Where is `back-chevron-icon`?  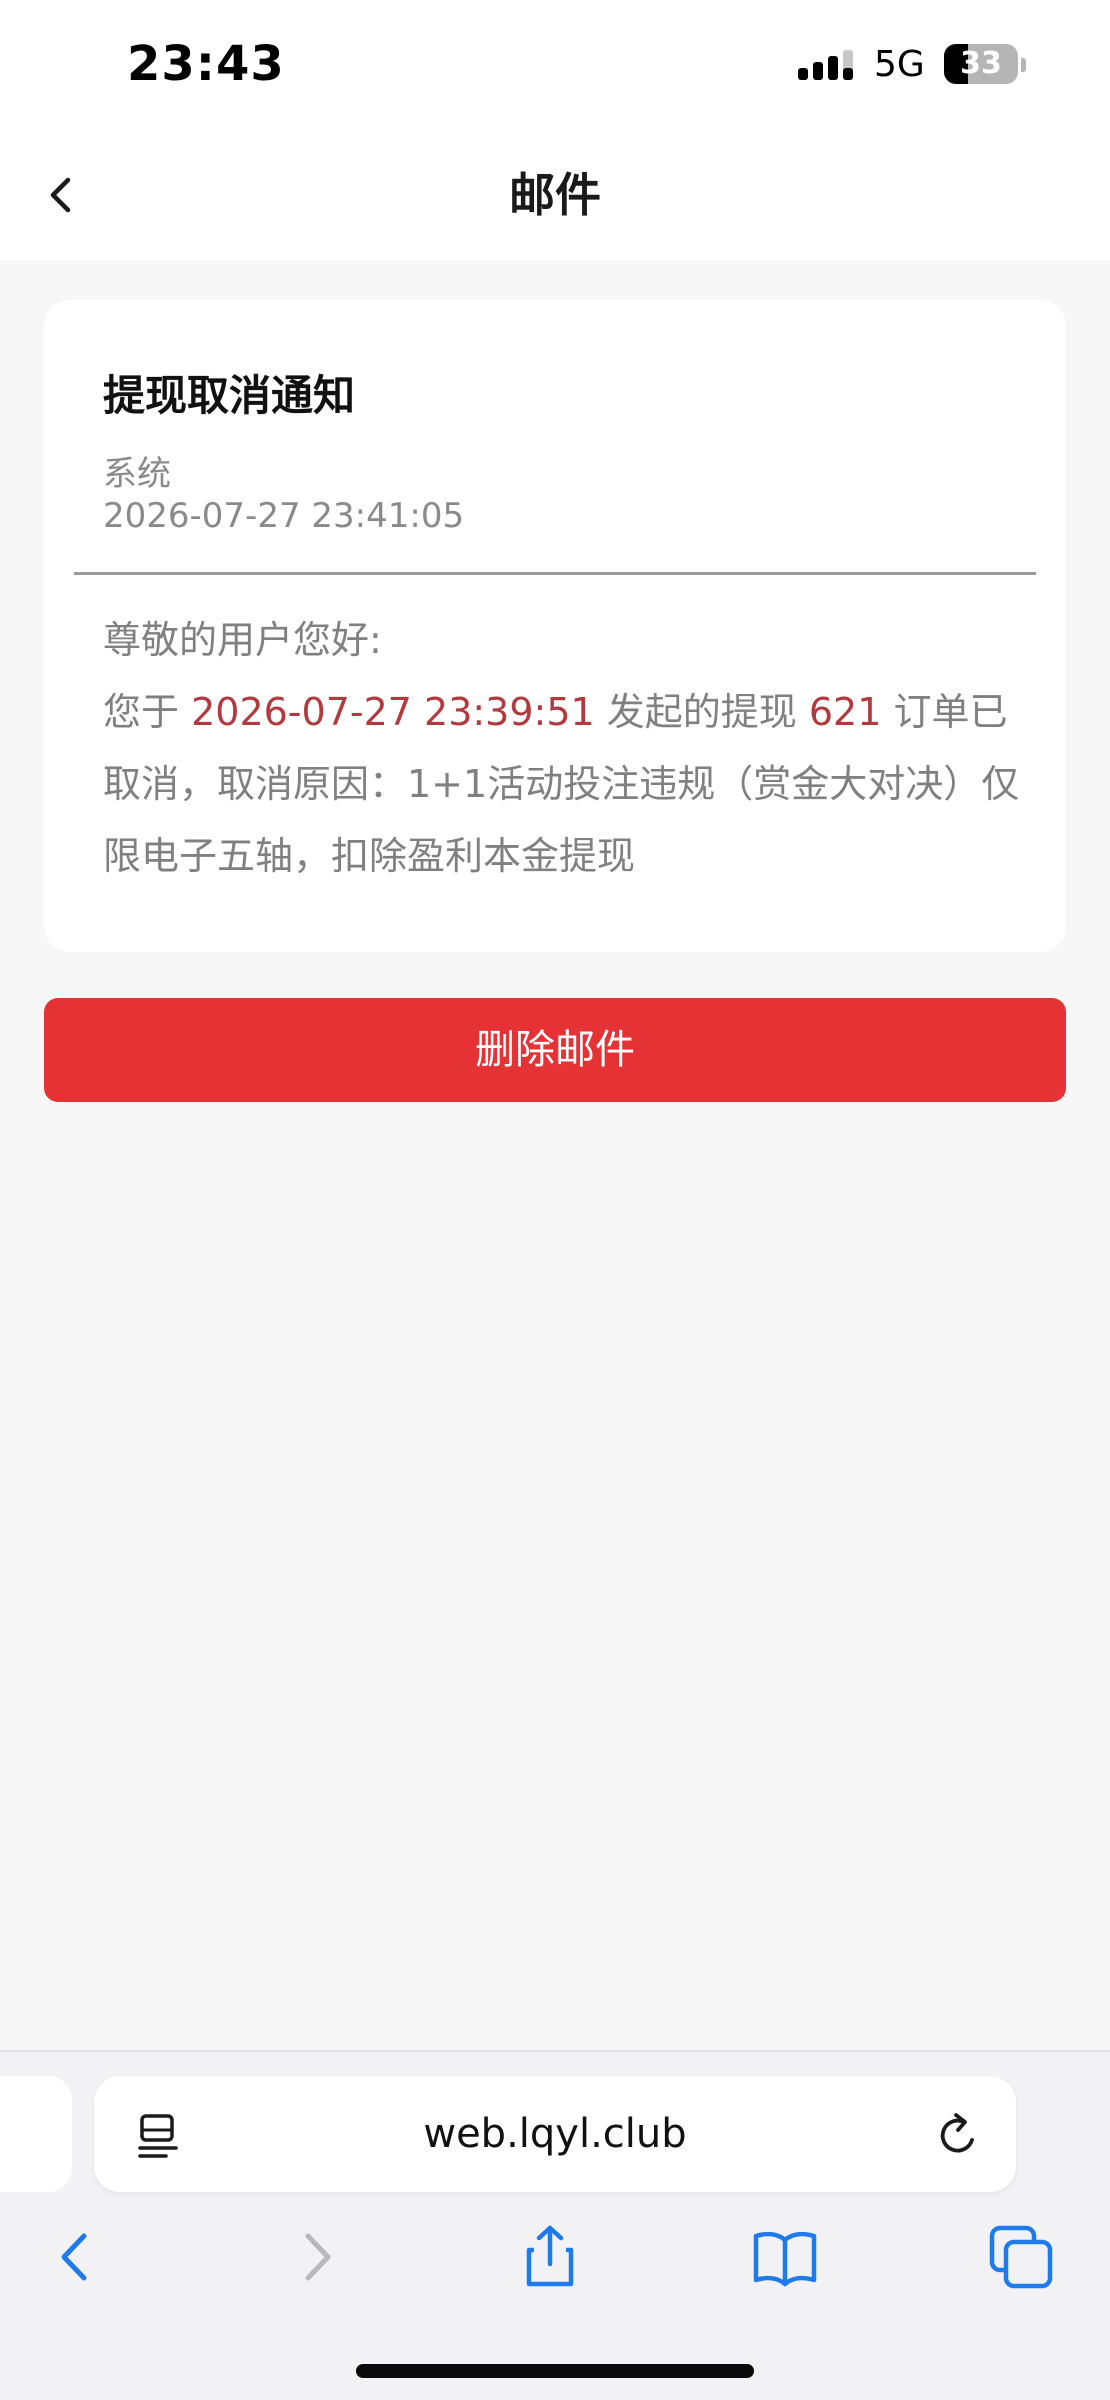 back-chevron-icon is located at coordinates (70, 195).